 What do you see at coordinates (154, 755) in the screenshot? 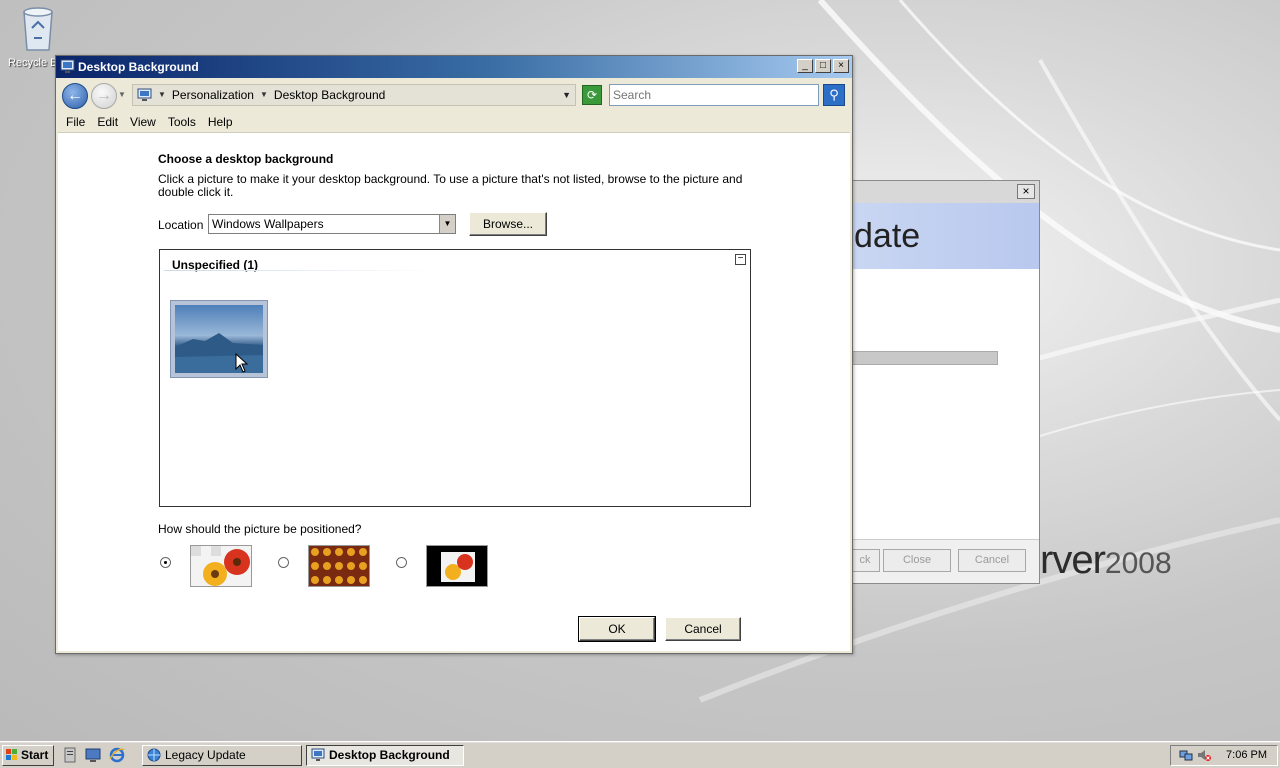
I see `globe-icon` at bounding box center [154, 755].